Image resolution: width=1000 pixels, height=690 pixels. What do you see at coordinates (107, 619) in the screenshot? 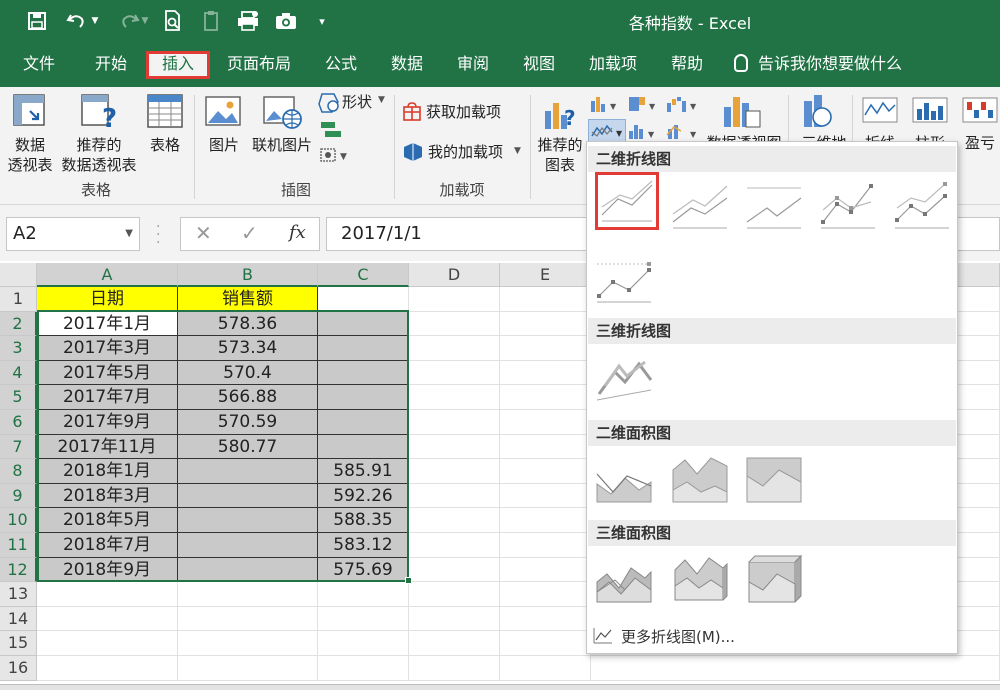
I see `cell-a` at bounding box center [107, 619].